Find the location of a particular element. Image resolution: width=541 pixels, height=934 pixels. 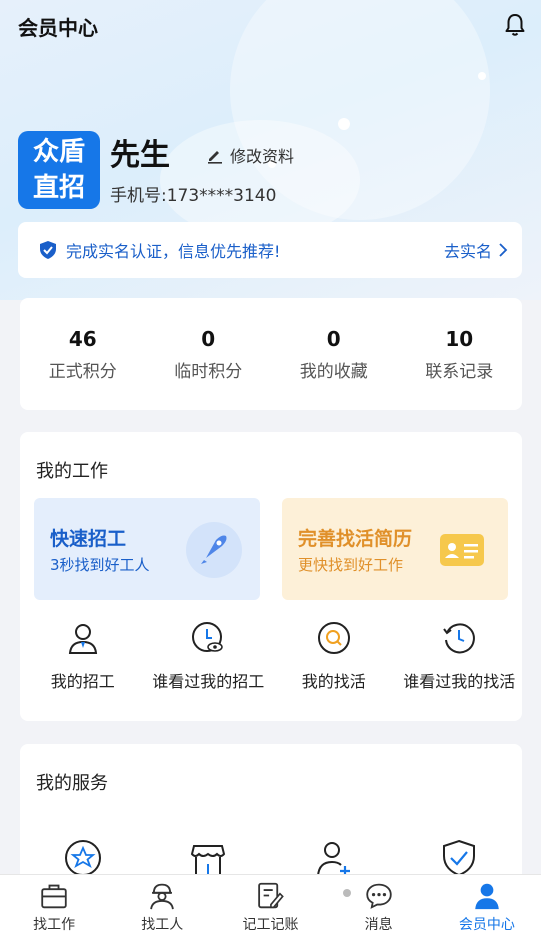

verify-action-link: 去实名 is located at coordinates (476, 250).